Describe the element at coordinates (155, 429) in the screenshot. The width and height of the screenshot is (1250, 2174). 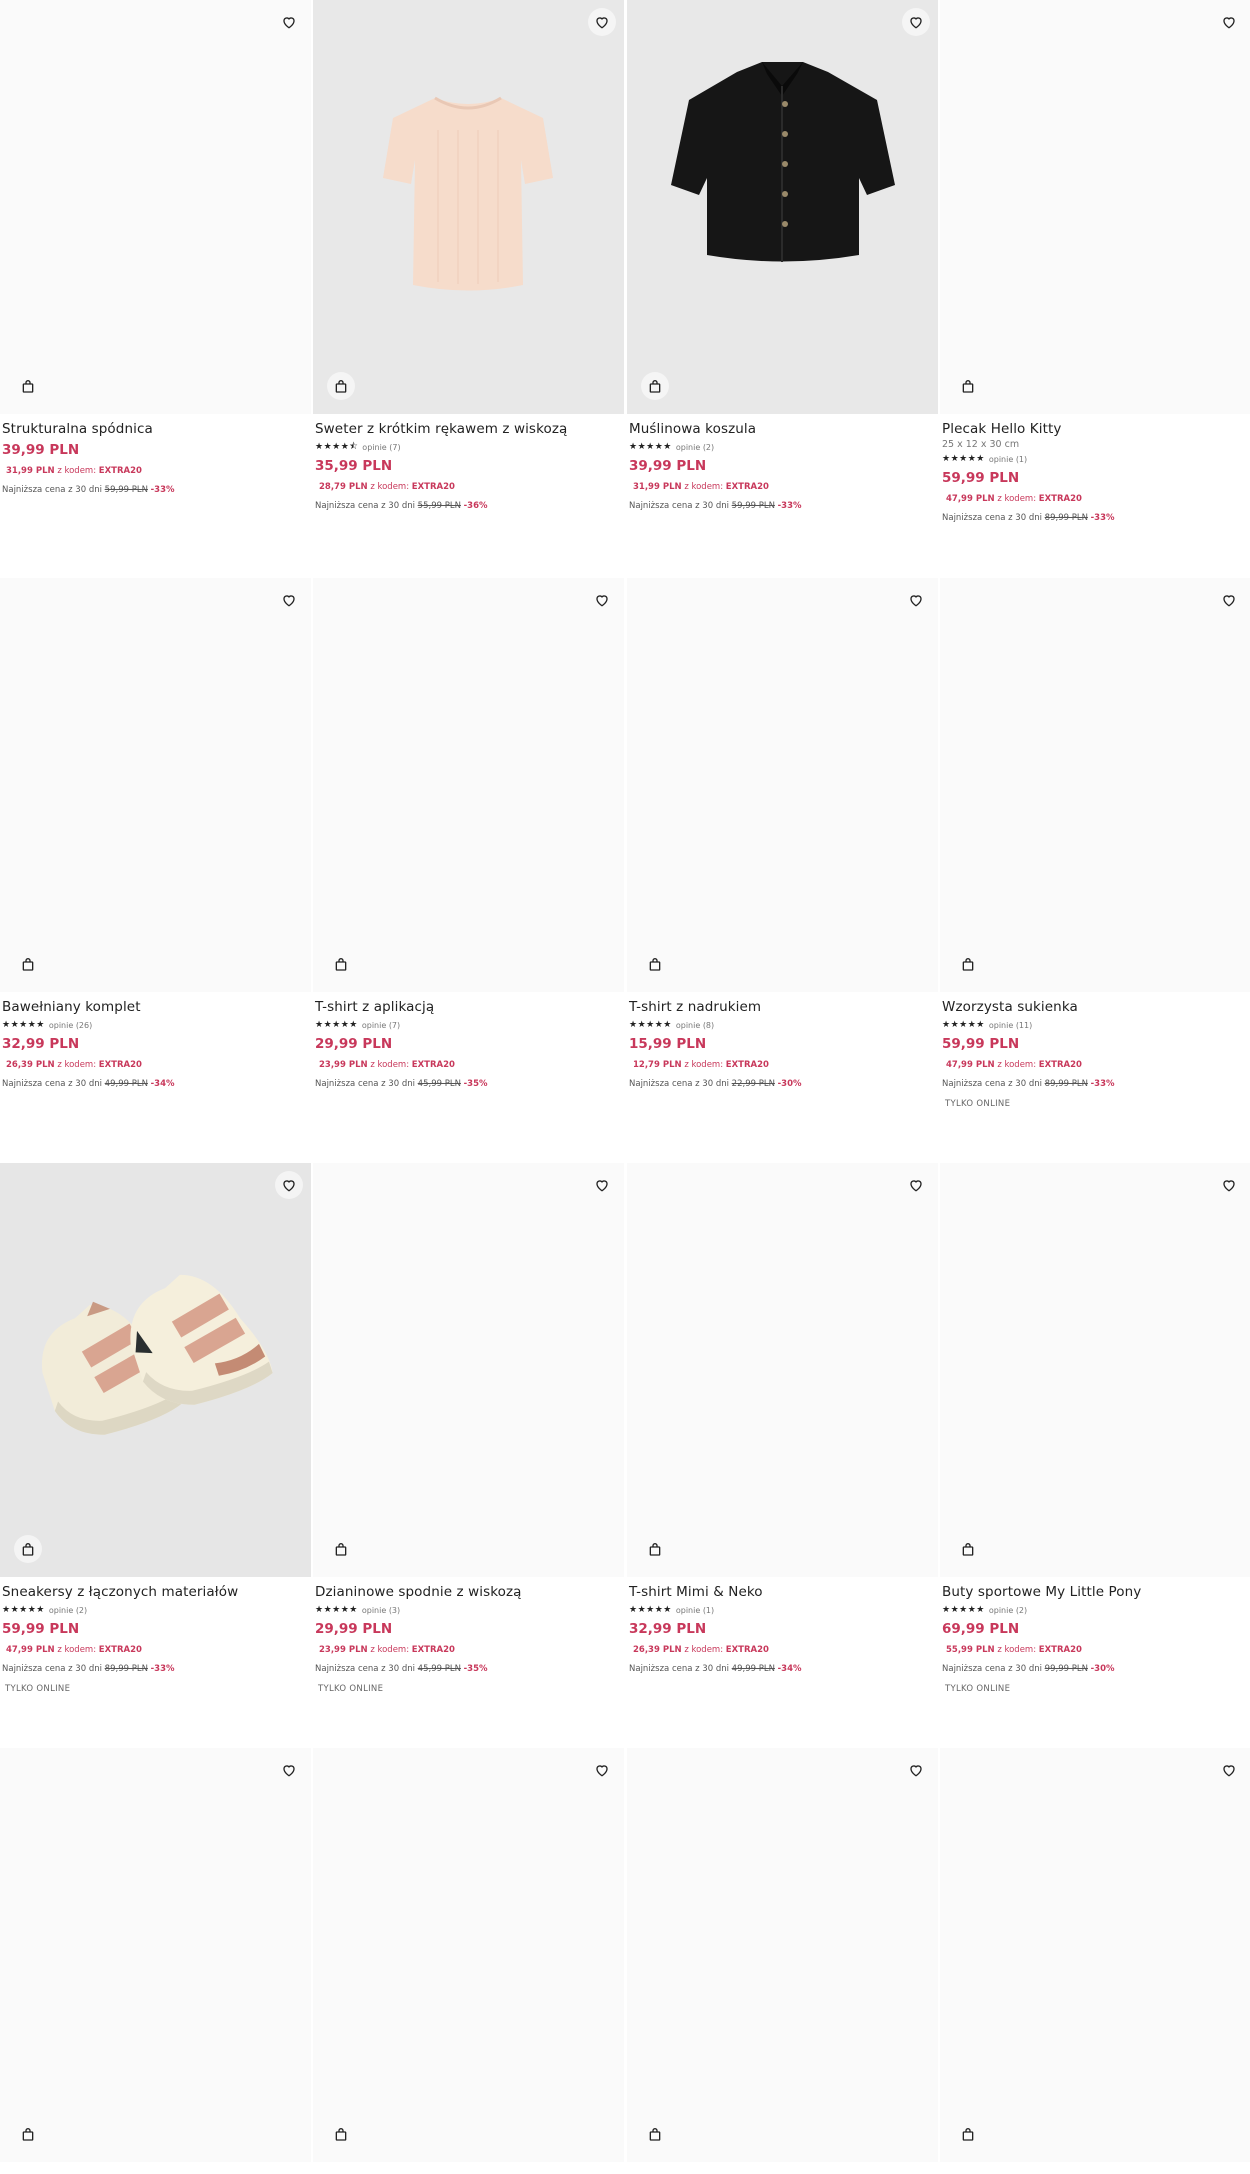
I see `product-name: Strukturalna spódnica` at that location.